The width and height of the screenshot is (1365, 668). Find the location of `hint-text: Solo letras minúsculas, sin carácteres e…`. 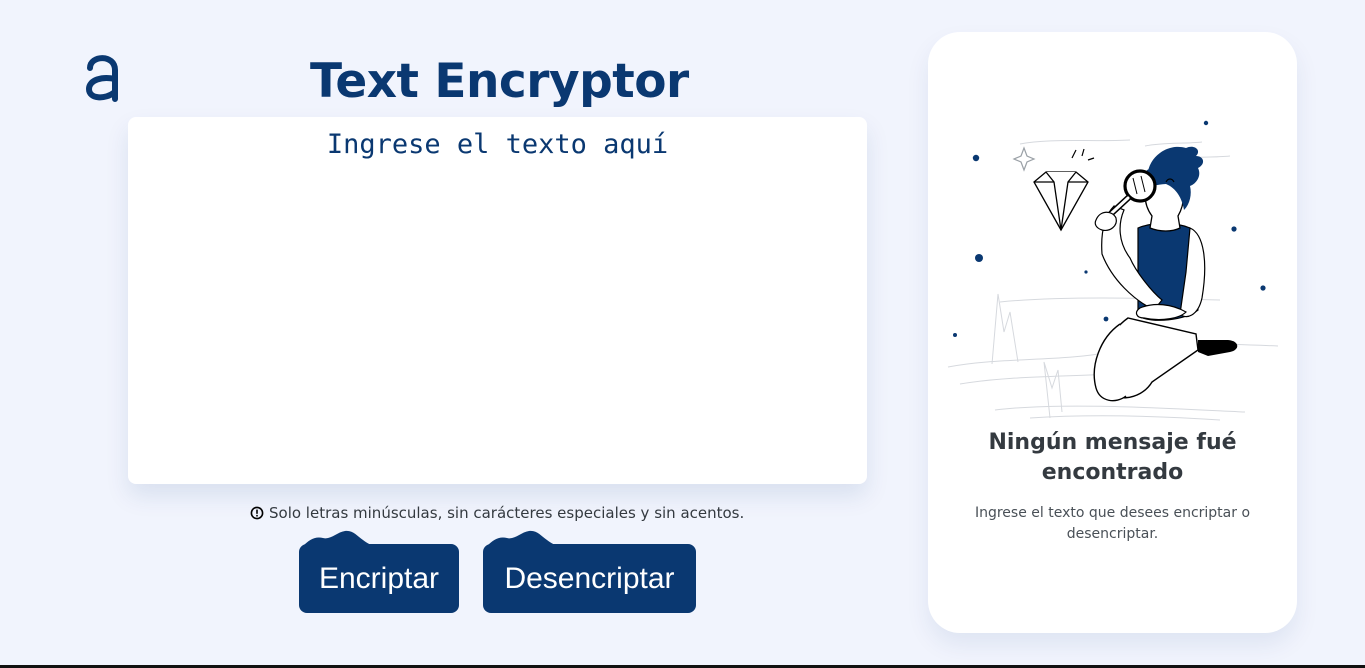

hint-text: Solo letras minúsculas, sin carácteres e… is located at coordinates (507, 513).